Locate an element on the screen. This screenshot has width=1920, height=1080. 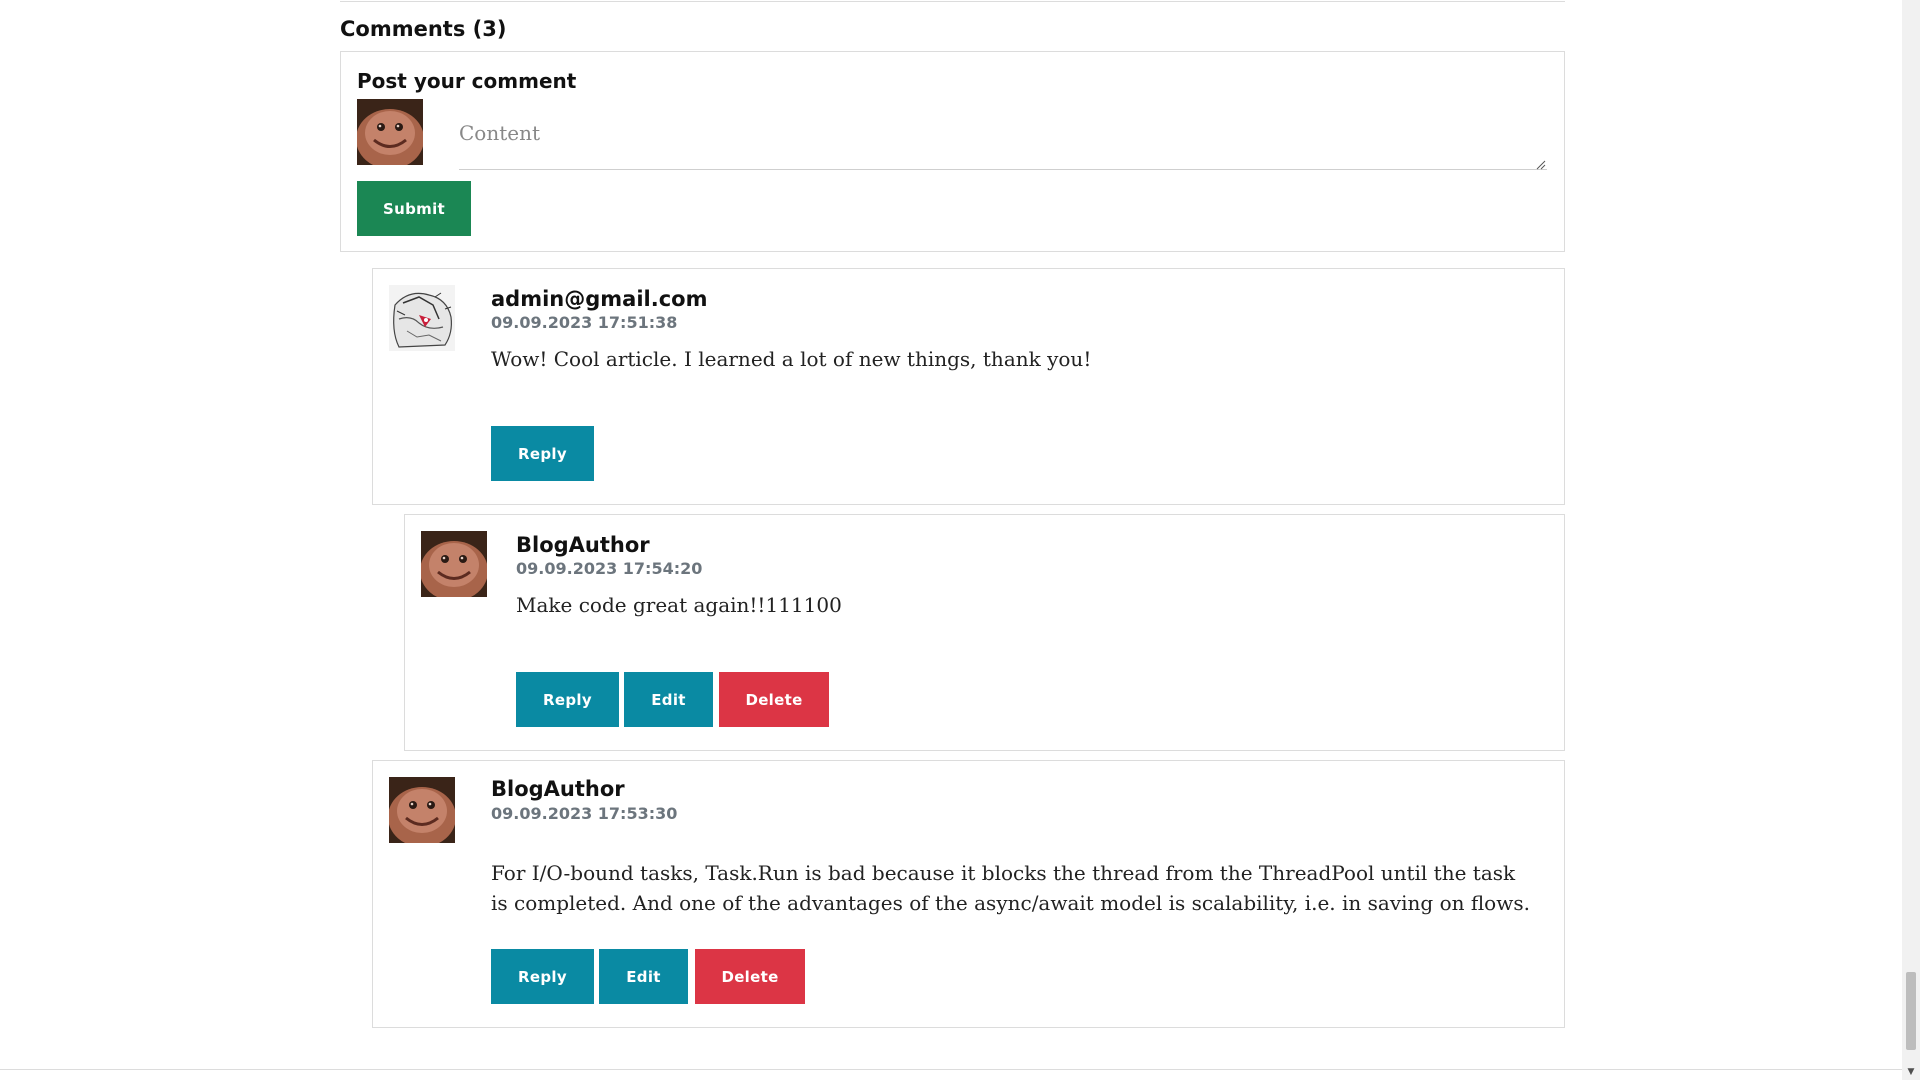
comment-date: 09.09.2023 17:53:30 is located at coordinates (584, 813).